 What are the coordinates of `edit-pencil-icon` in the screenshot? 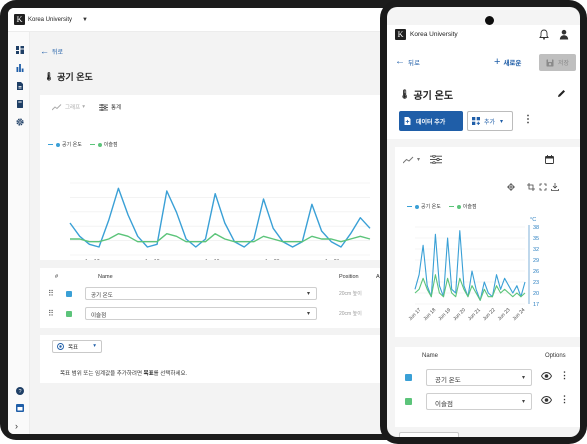 It's located at (561, 93).